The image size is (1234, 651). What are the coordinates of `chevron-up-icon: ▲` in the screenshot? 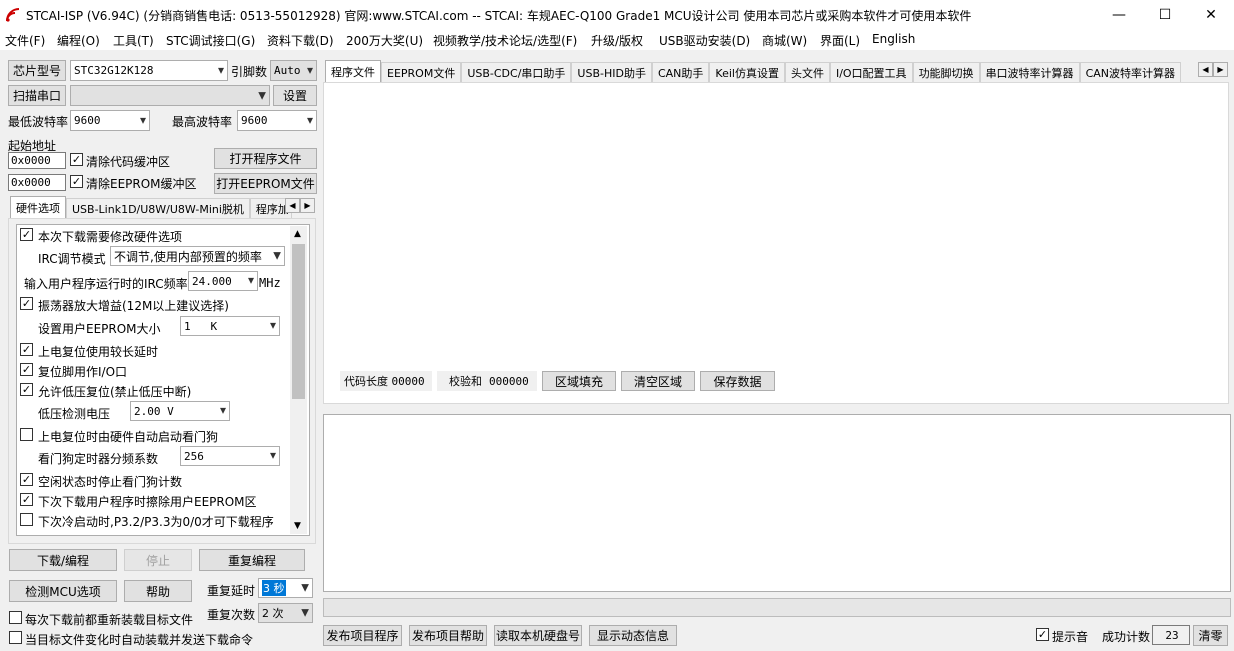 It's located at (297, 234).